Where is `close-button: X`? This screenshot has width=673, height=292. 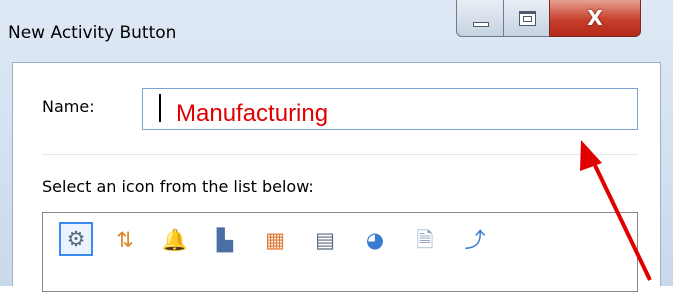 close-button: X is located at coordinates (595, 18).